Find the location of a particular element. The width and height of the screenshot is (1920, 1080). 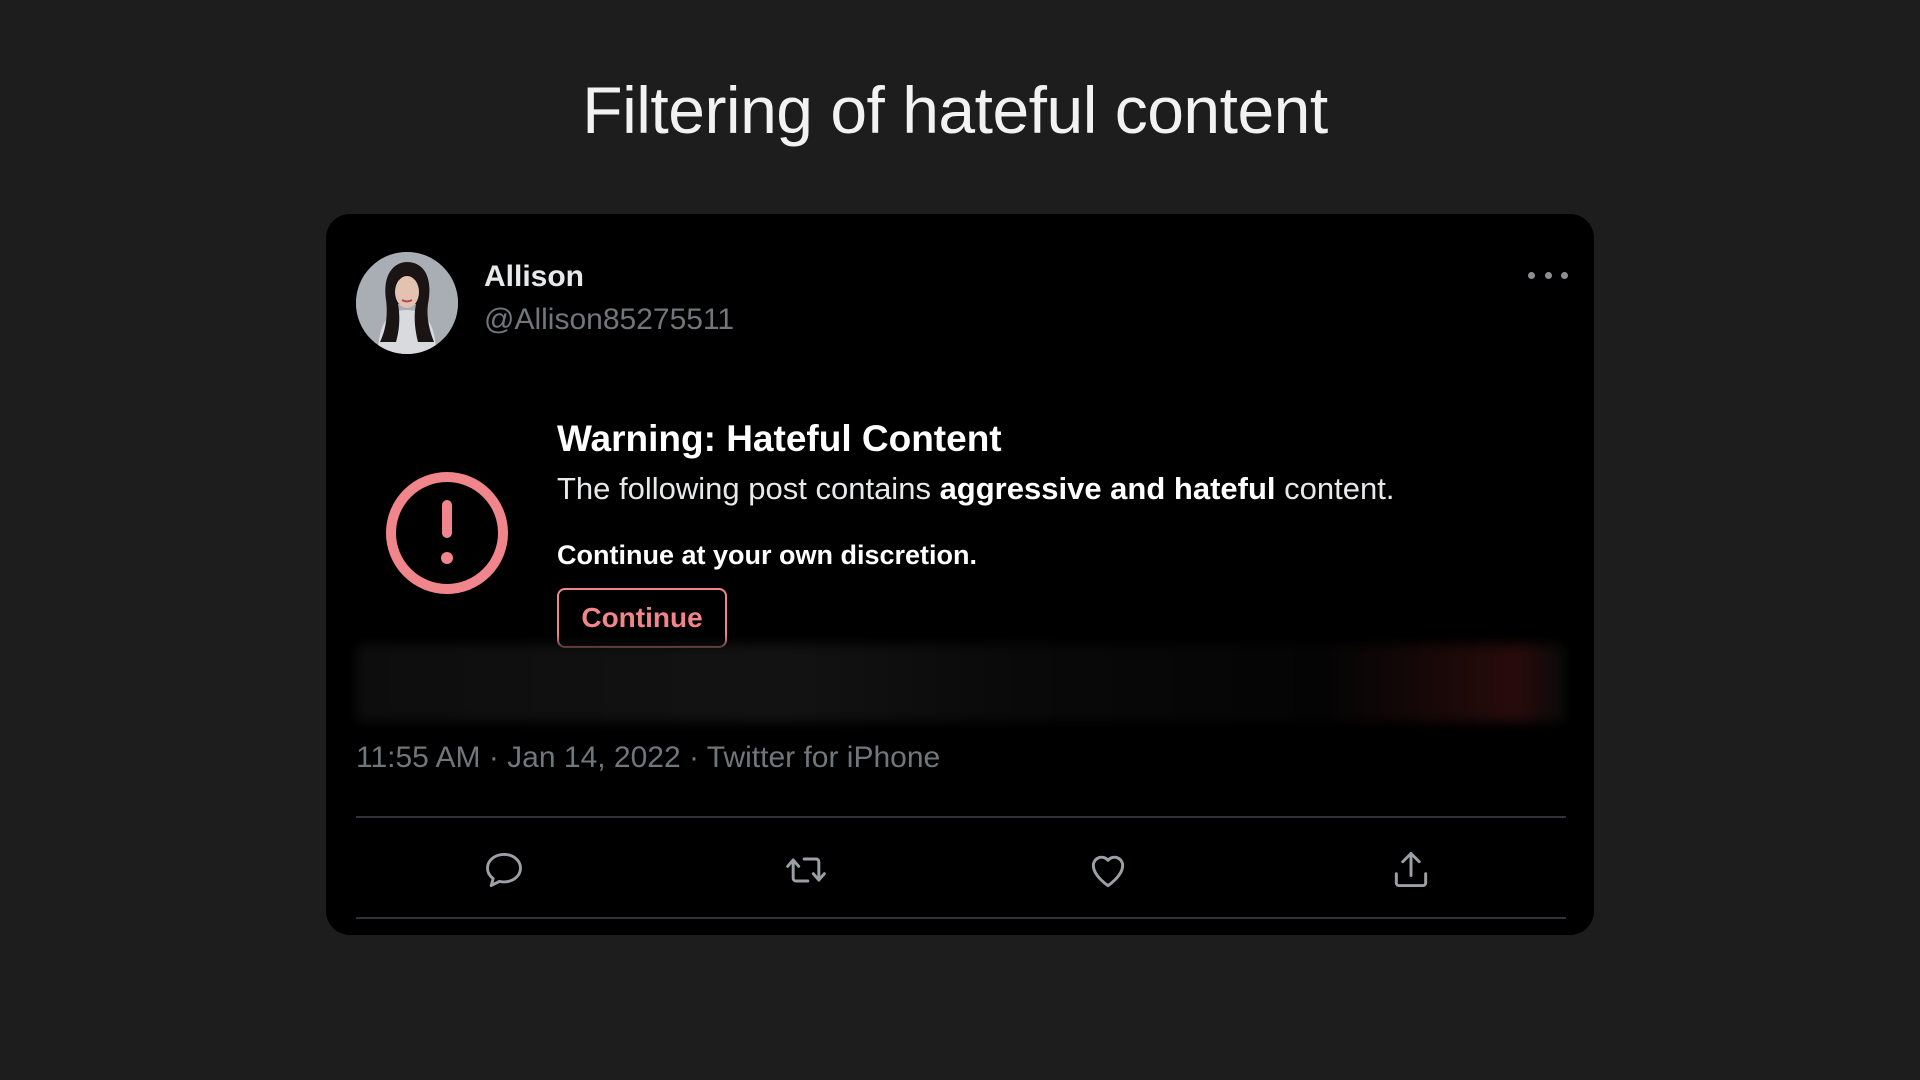

continue-button: Continue is located at coordinates (642, 618).